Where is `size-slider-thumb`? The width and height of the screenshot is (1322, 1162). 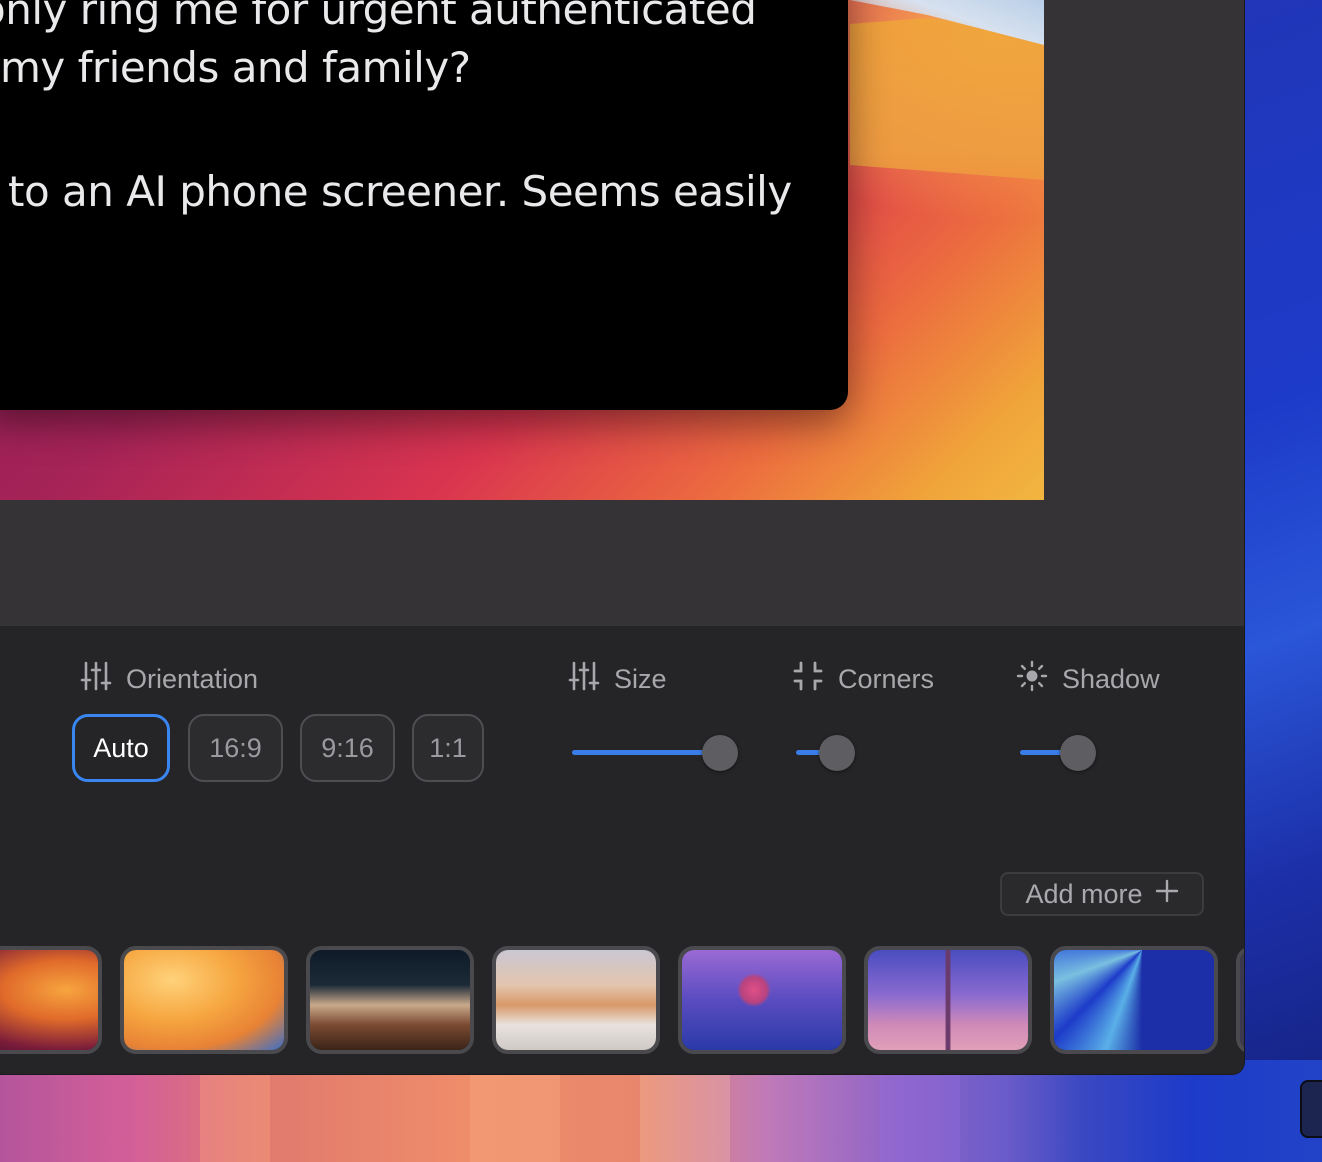
size-slider-thumb is located at coordinates (720, 753).